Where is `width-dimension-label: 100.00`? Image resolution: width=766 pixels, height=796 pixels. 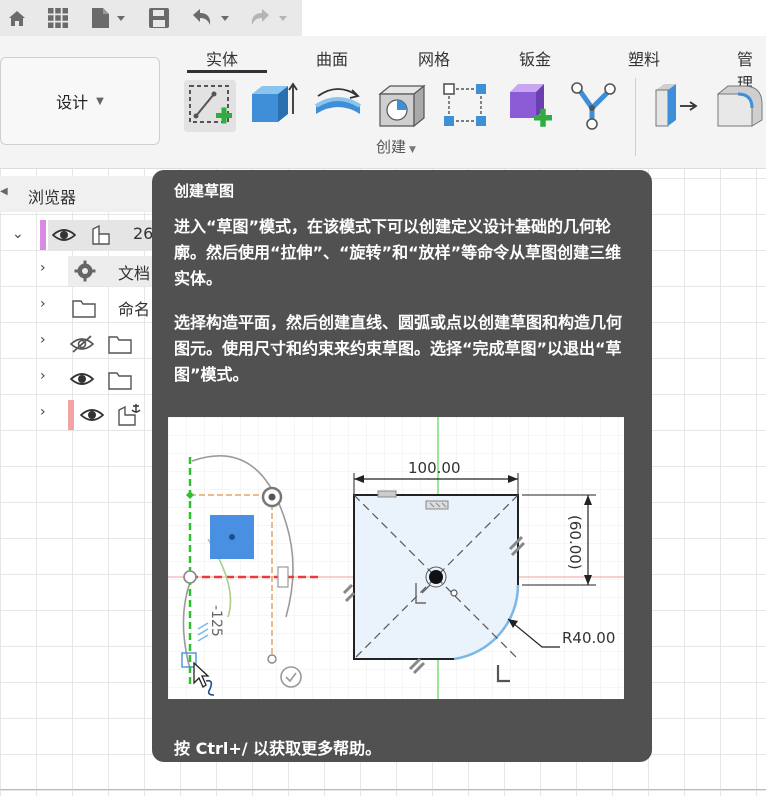
width-dimension-label: 100.00 is located at coordinates (434, 468).